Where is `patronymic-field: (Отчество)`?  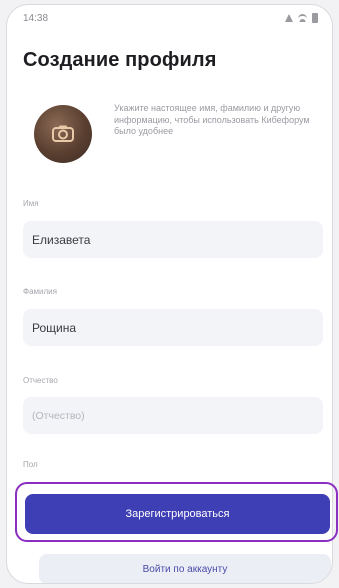
patronymic-field: (Отчество) is located at coordinates (173, 415).